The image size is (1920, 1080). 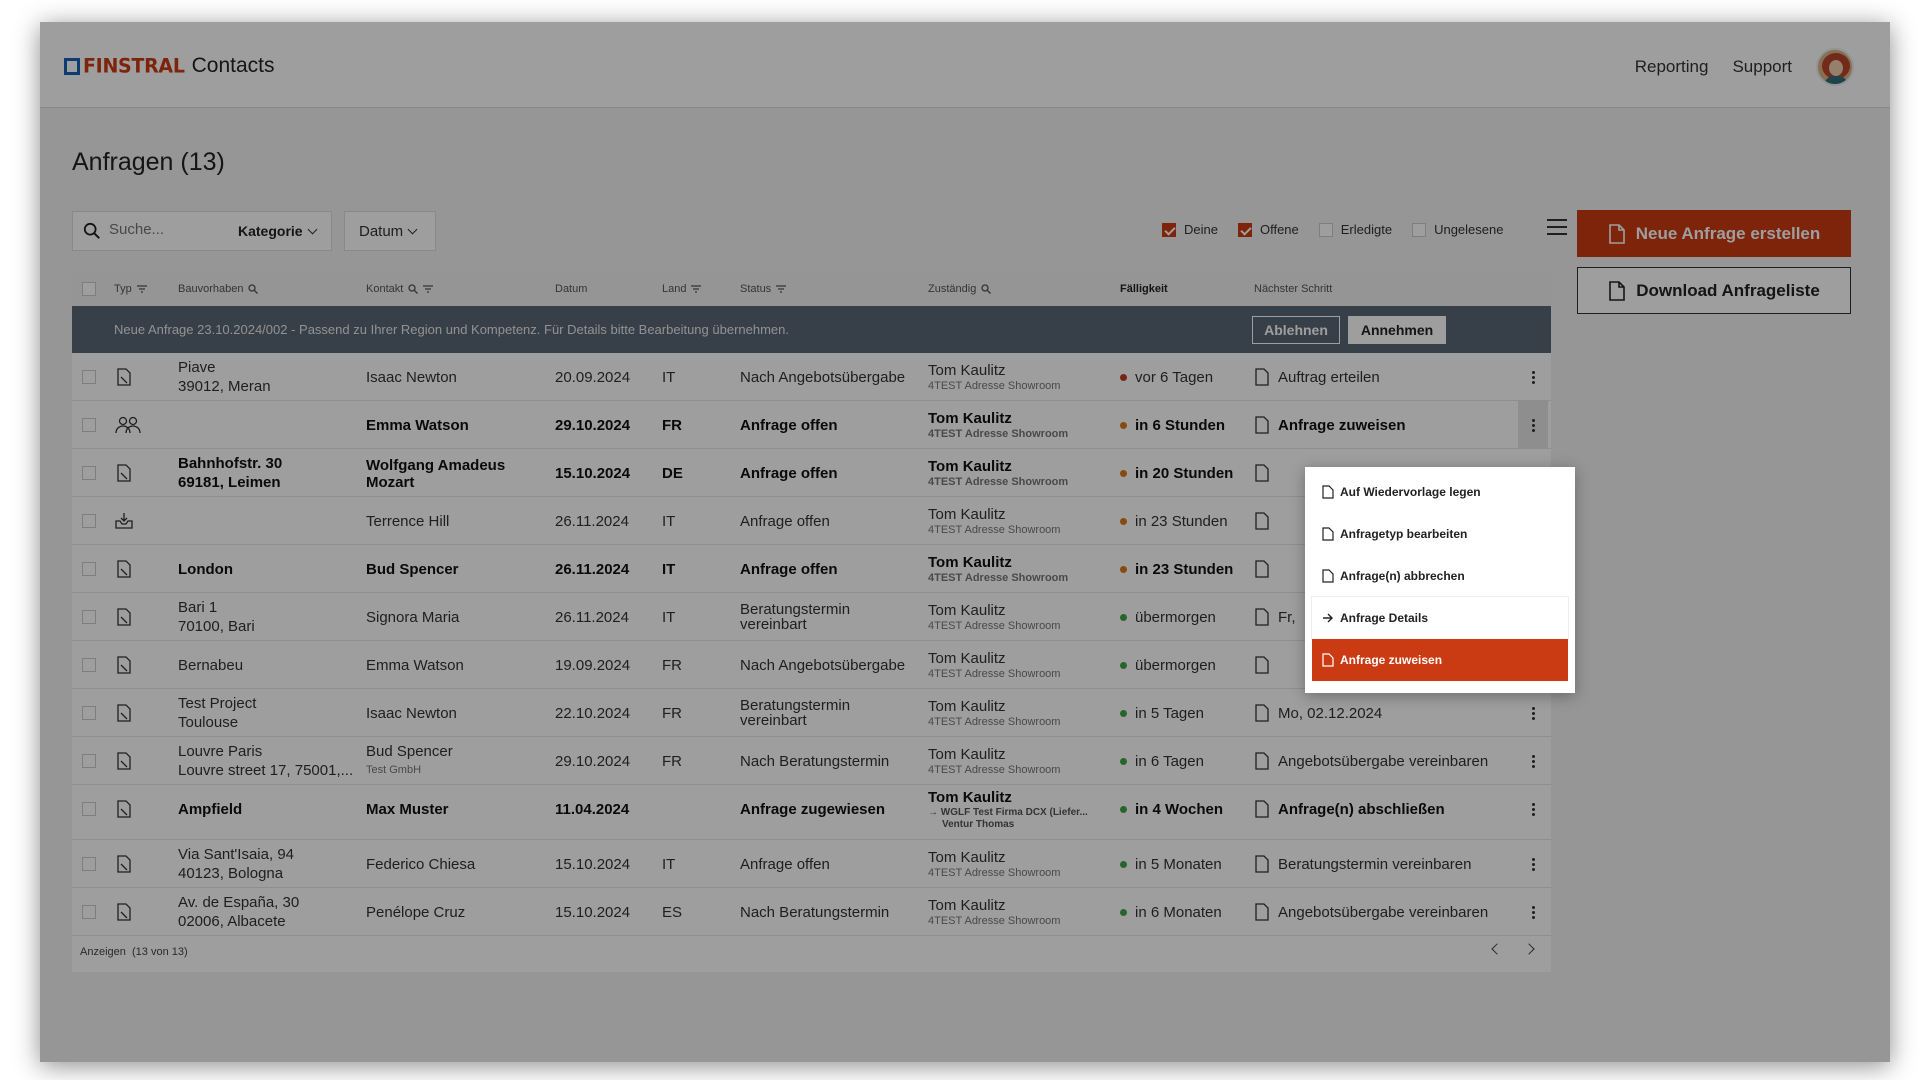 I want to click on context-menu-item: Anfrage zuweisen, so click(x=1440, y=660).